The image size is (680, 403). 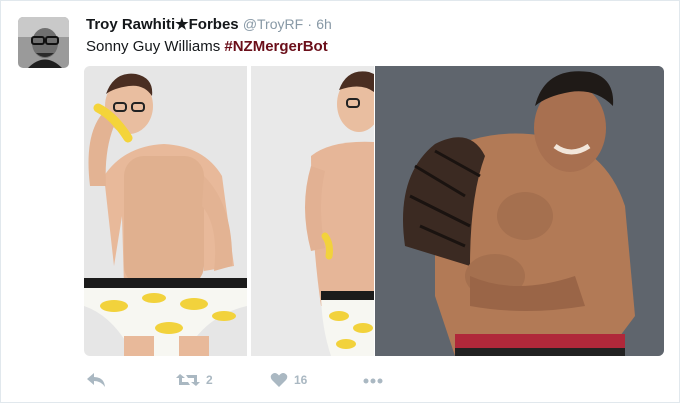 I want to click on tweet-actions: 2 16, so click(x=284, y=380).